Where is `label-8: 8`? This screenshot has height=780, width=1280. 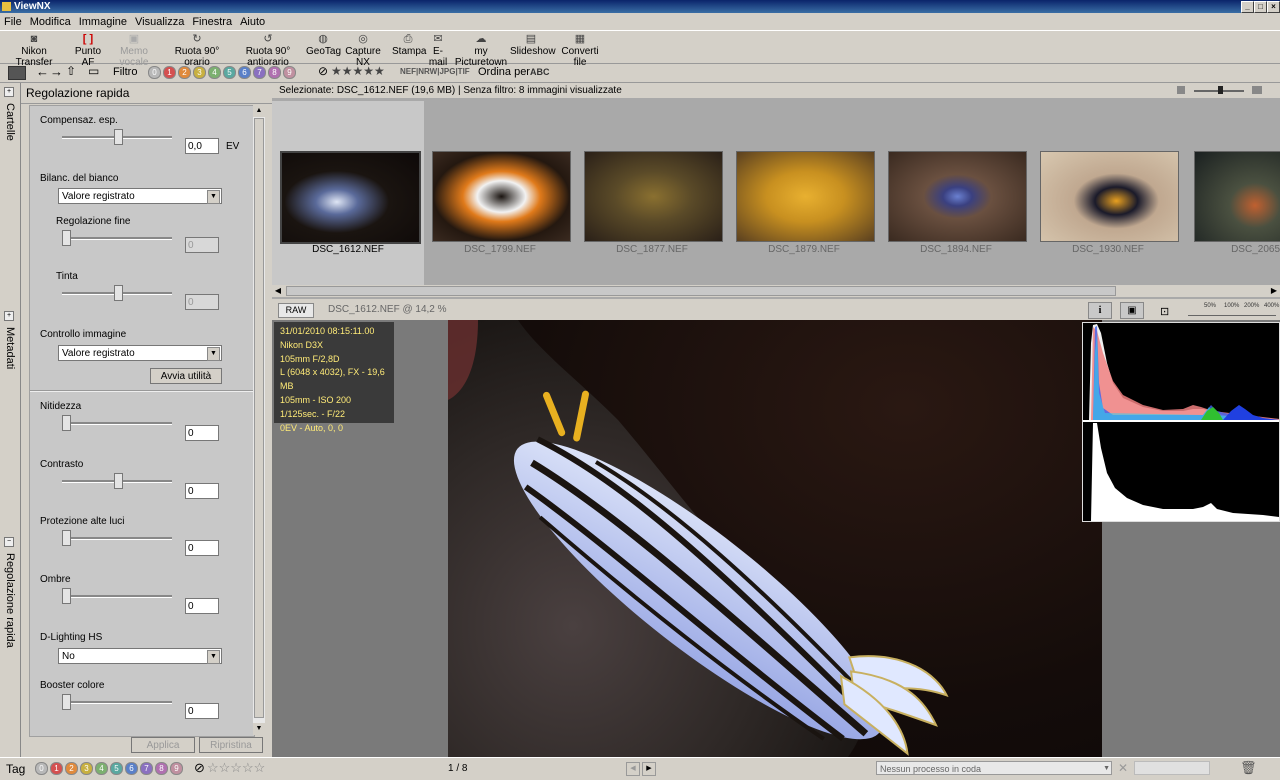
label-8: 8 is located at coordinates (274, 72).